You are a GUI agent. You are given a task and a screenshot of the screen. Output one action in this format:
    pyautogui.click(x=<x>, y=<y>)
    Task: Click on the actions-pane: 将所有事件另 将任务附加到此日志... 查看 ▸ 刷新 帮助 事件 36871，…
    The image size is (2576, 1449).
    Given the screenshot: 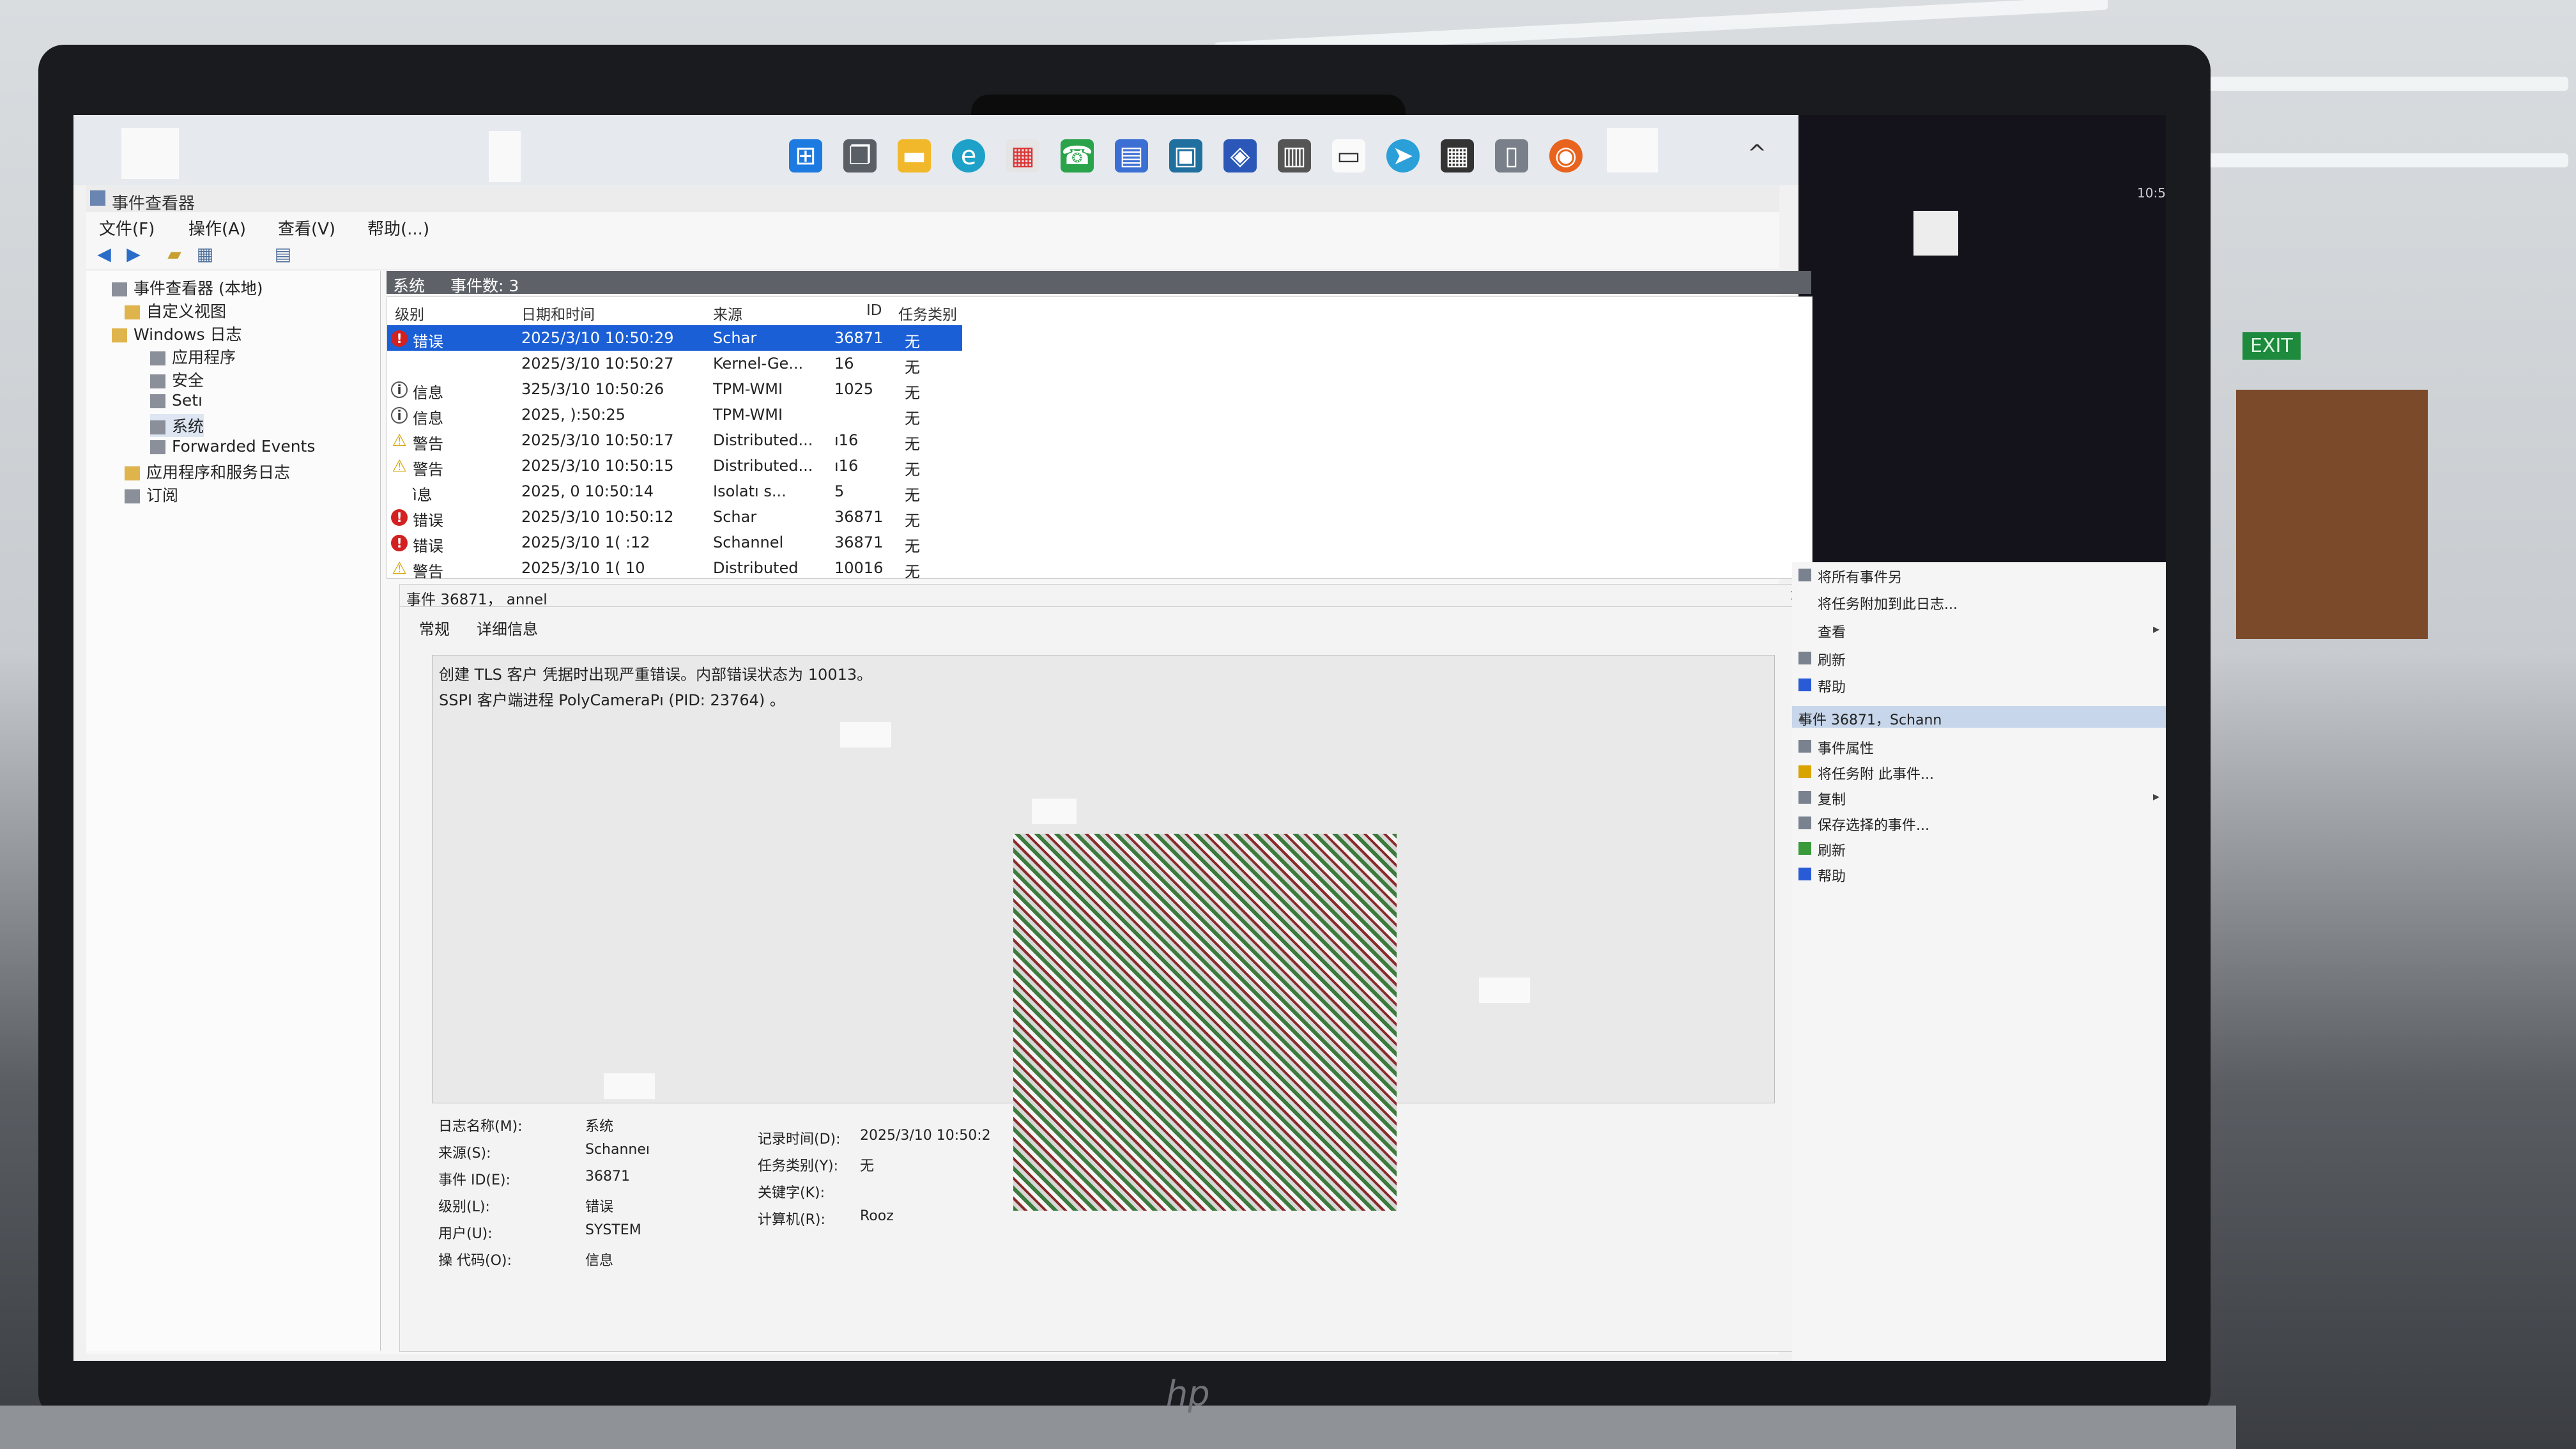 What is the action you would take?
    pyautogui.click(x=1979, y=961)
    